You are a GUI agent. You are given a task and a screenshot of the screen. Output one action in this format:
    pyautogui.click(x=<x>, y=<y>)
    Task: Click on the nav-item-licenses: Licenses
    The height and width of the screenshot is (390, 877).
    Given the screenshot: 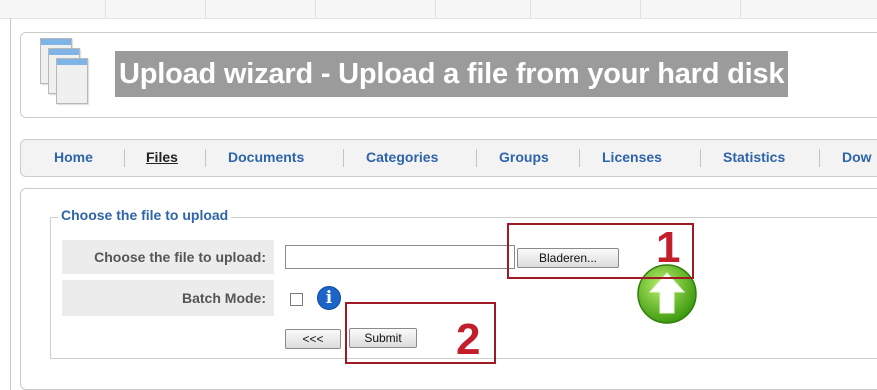 What is the action you would take?
    pyautogui.click(x=632, y=157)
    